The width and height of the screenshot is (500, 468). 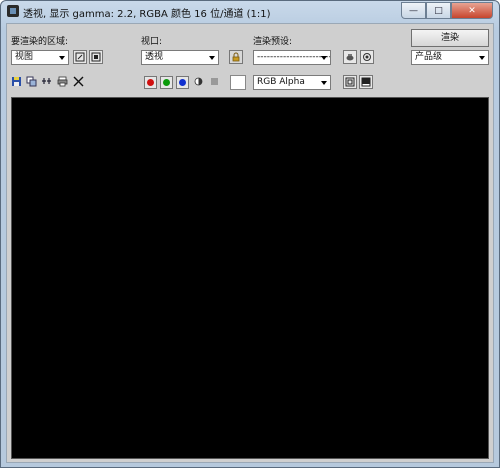 What do you see at coordinates (147, 14) in the screenshot?
I see `window-title: 透视, 显示 gamma: 2.2, RGBA 颜色 16 位/通道 (1:1)` at bounding box center [147, 14].